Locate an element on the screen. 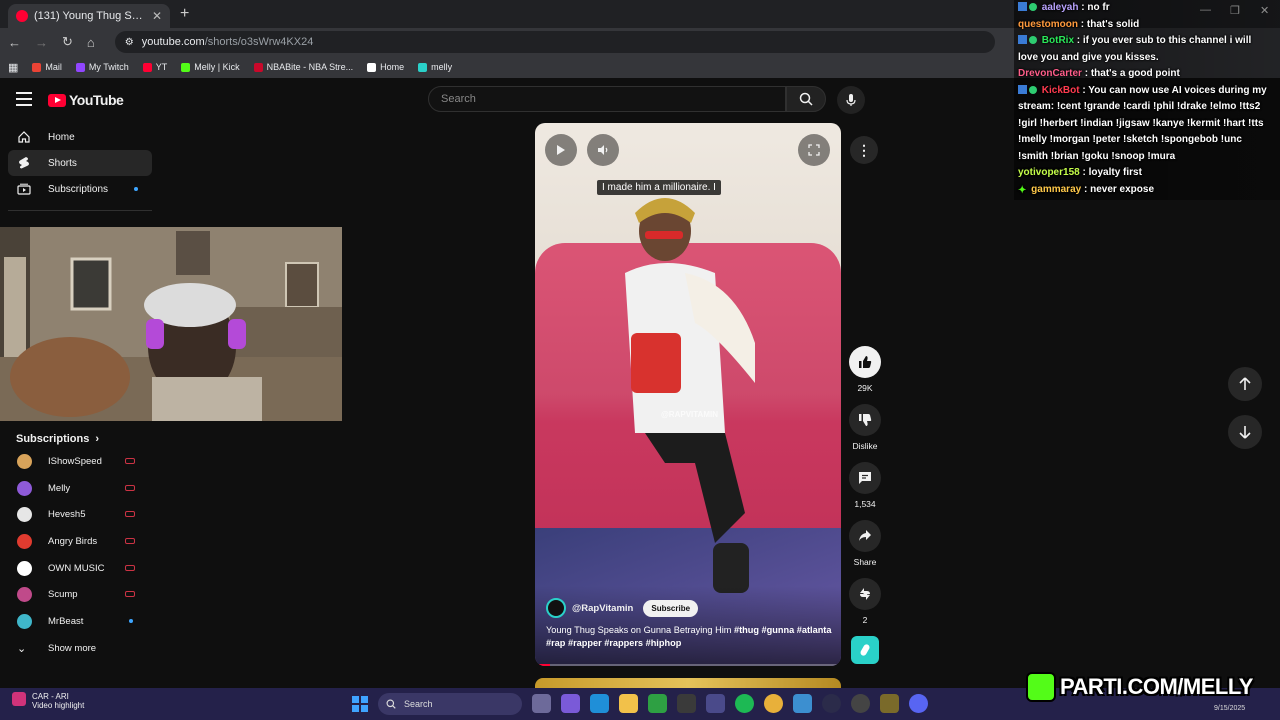 Image resolution: width=1280 pixels, height=720 pixels. youtube-logo: YouTube is located at coordinates (86, 100).